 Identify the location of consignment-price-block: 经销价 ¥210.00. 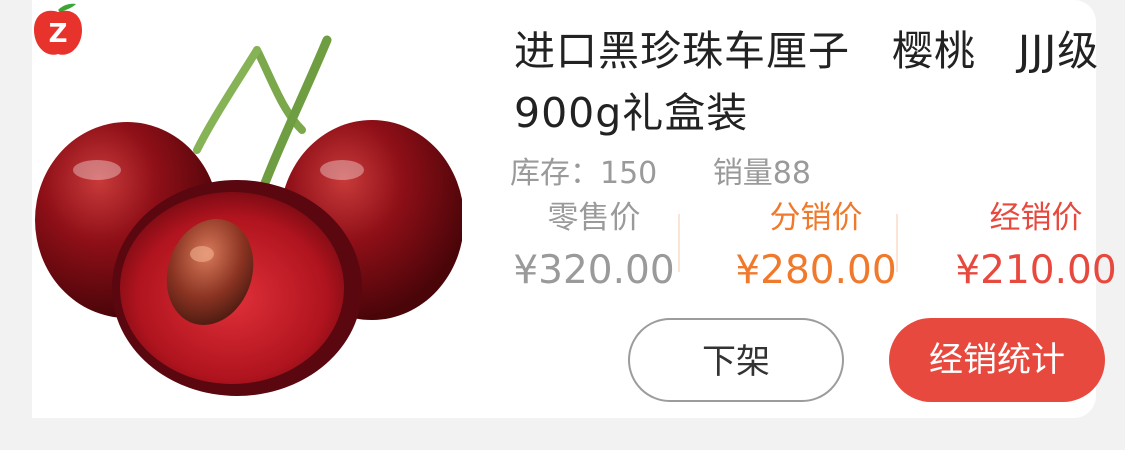
(1036, 247).